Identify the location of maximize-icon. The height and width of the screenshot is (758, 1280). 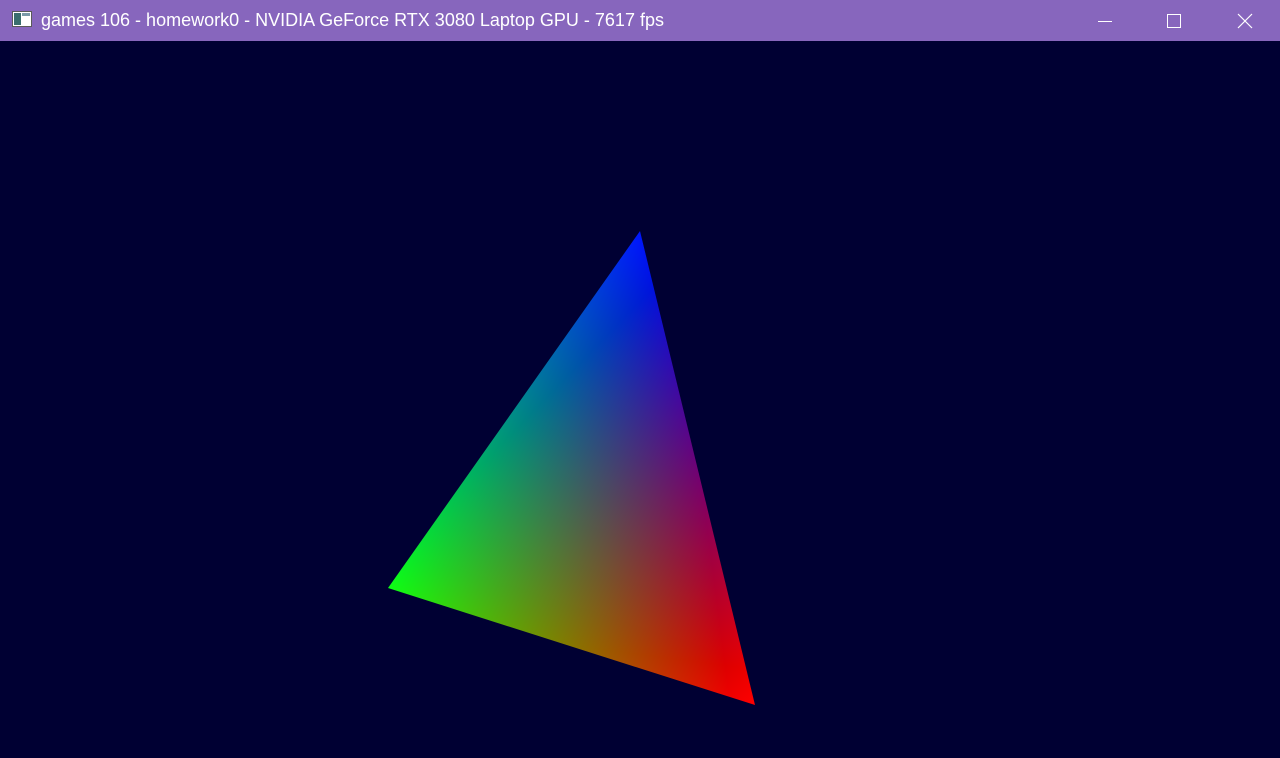
(1174, 21).